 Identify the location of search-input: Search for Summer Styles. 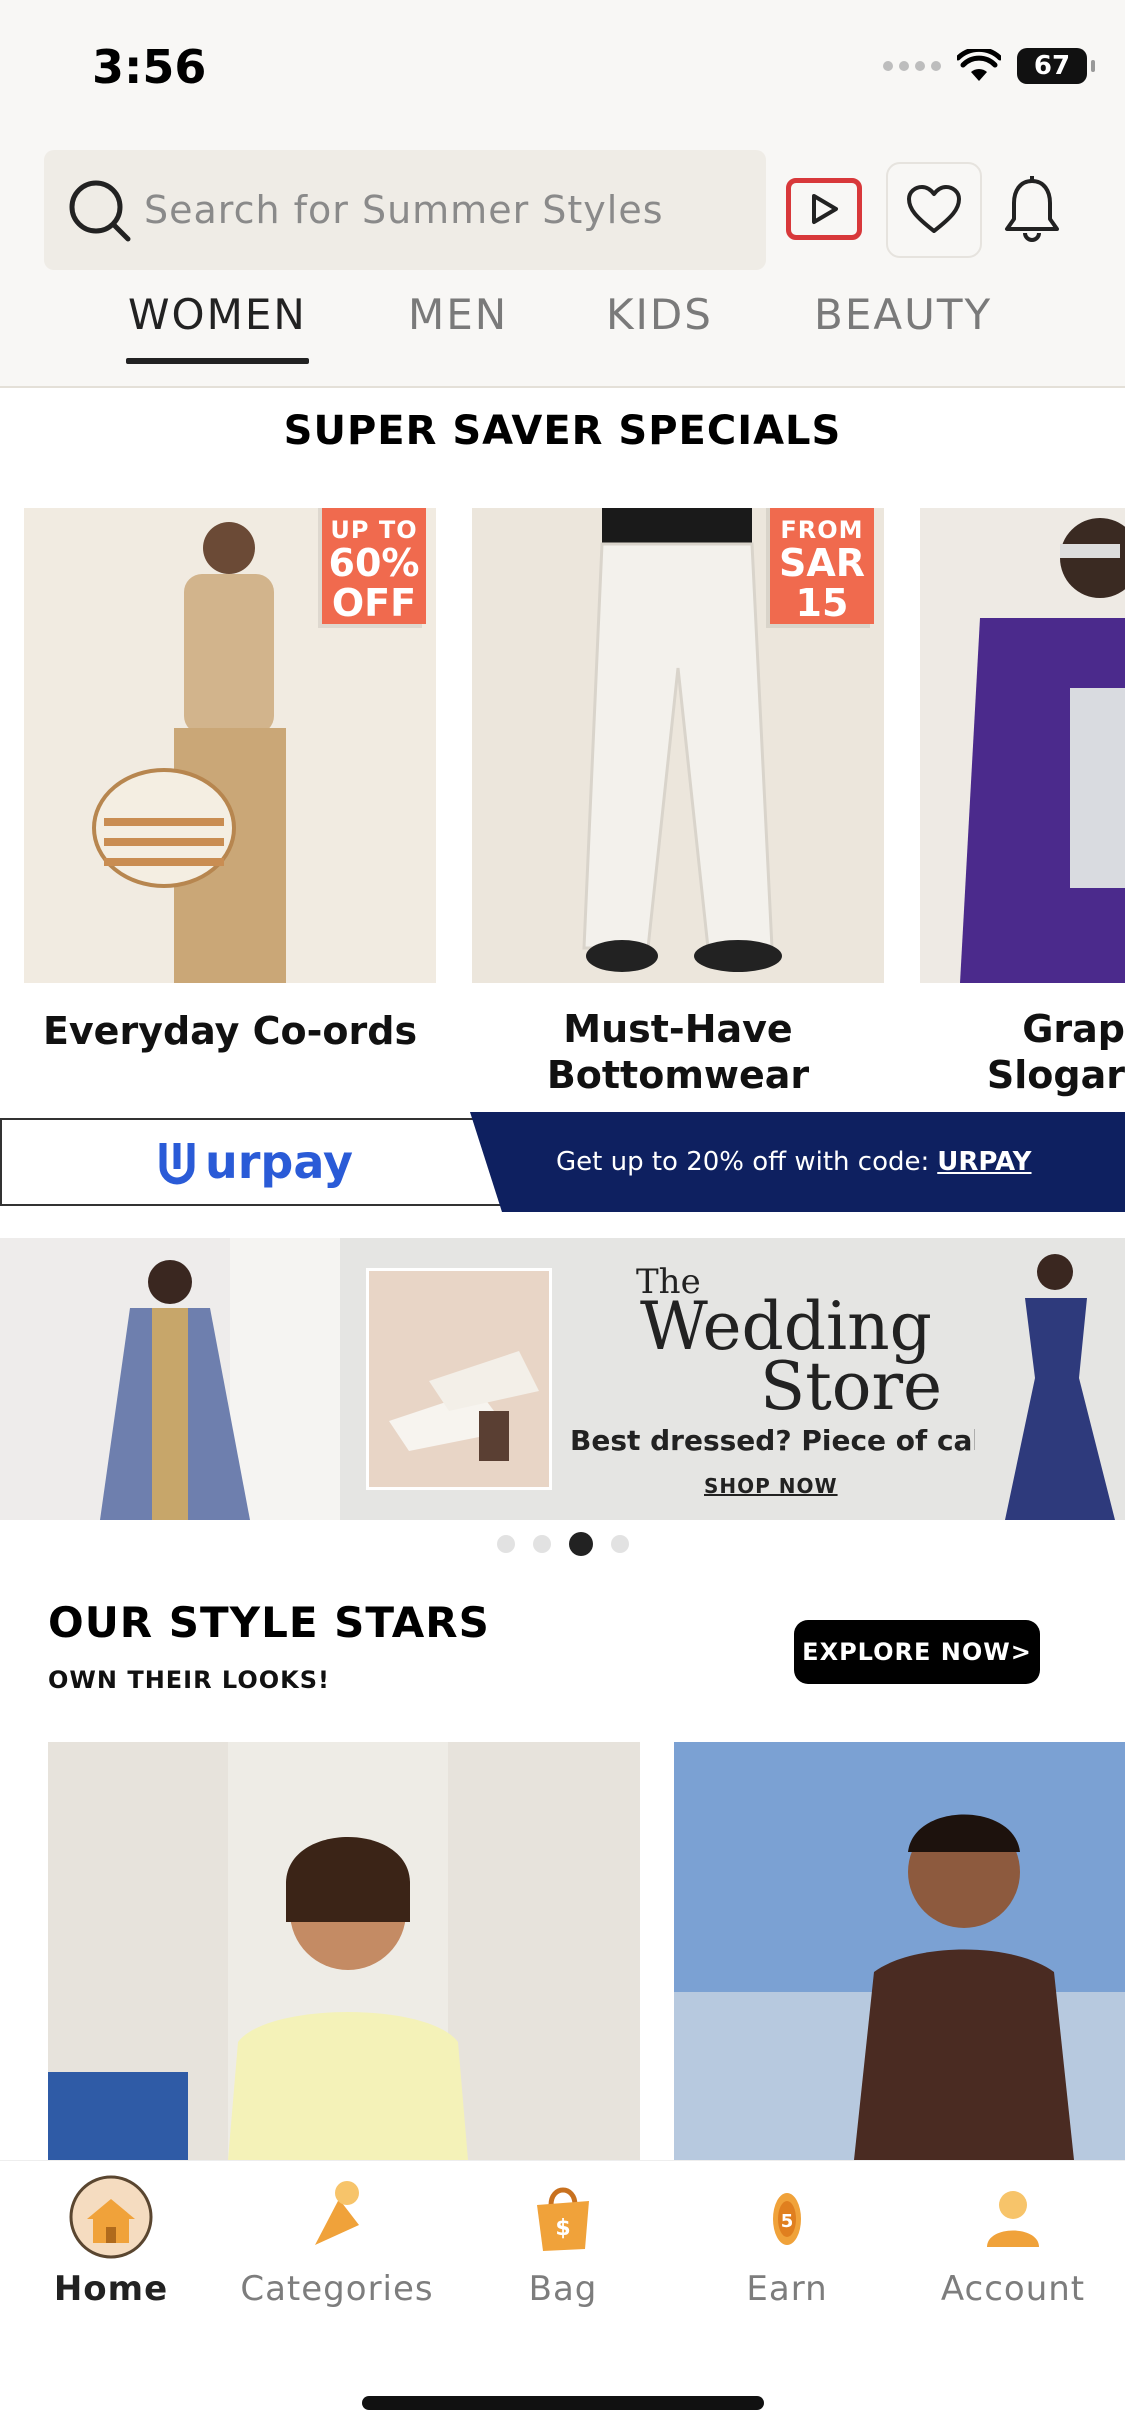
(405, 210).